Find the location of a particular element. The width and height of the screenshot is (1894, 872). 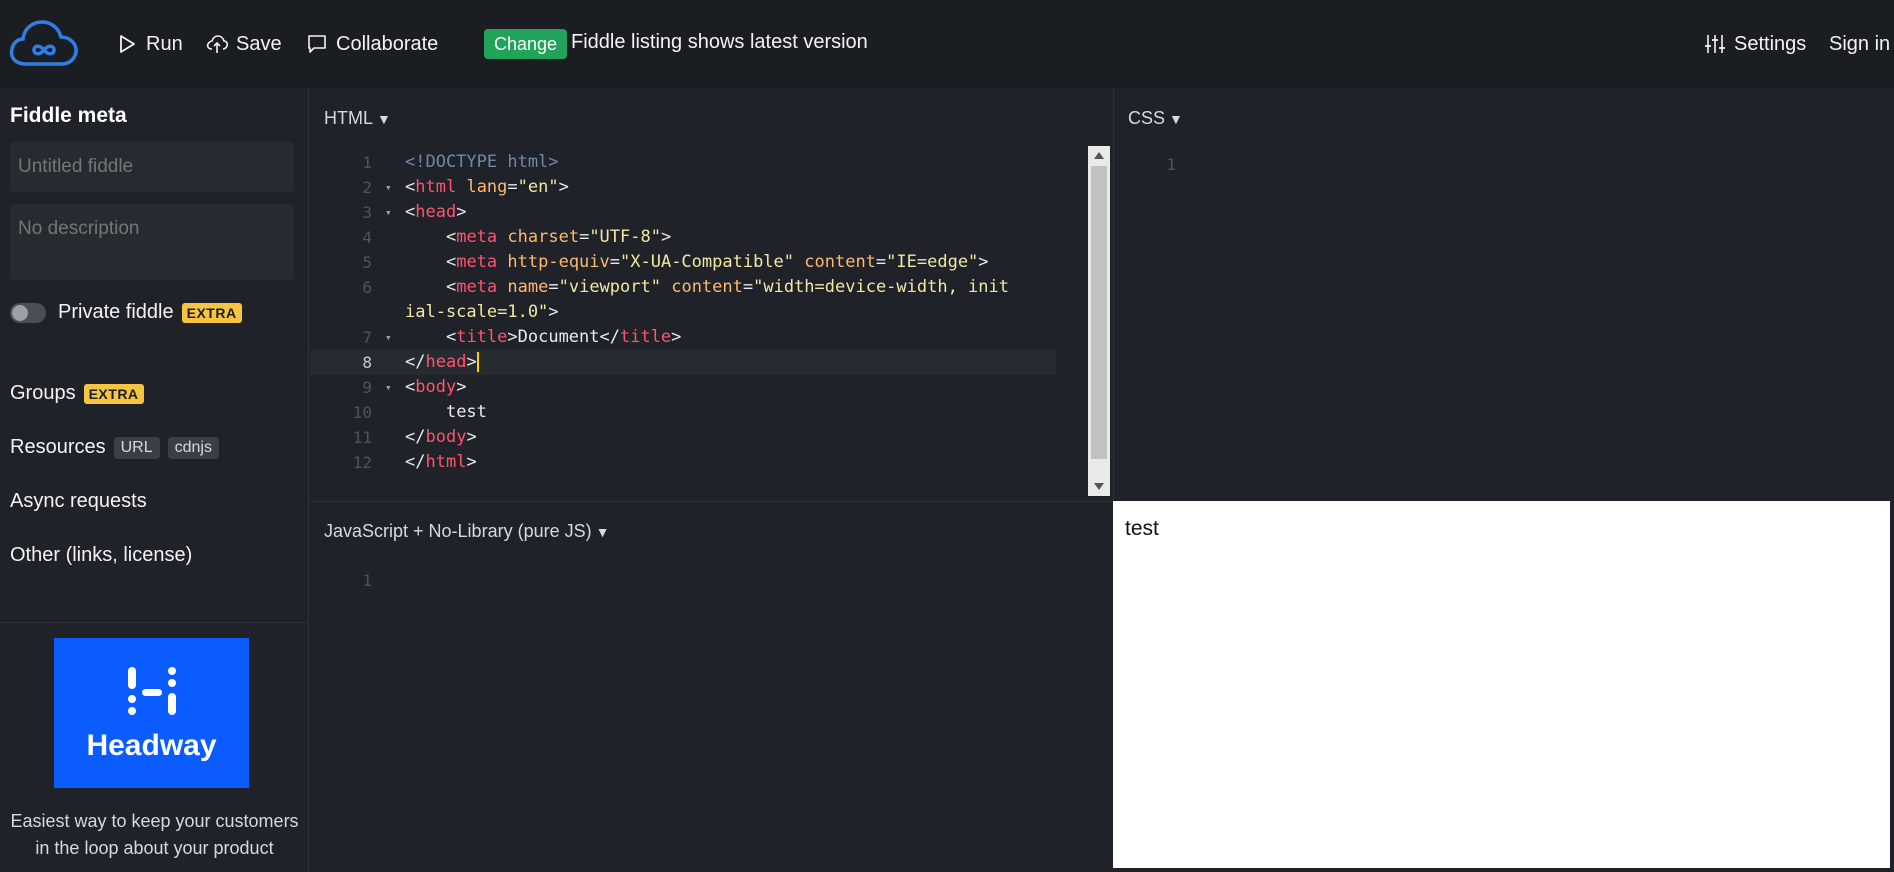

fiddle-description-input is located at coordinates (152, 242).